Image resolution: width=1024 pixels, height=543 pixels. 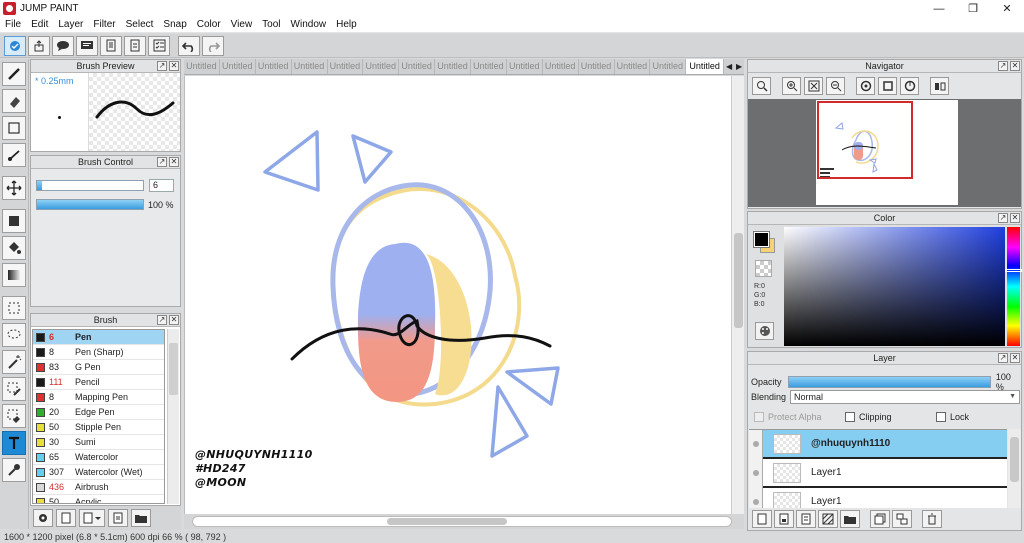 What do you see at coordinates (813, 86) in the screenshot?
I see `fit-screen-icon` at bounding box center [813, 86].